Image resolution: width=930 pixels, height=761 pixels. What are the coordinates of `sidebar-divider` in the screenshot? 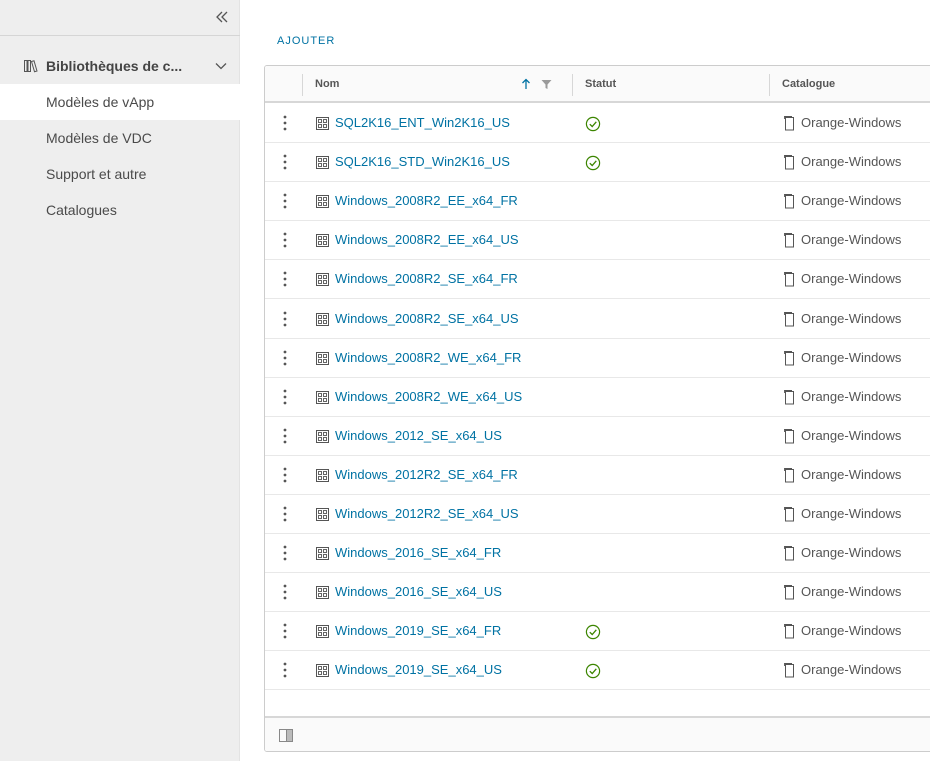 It's located at (120, 35).